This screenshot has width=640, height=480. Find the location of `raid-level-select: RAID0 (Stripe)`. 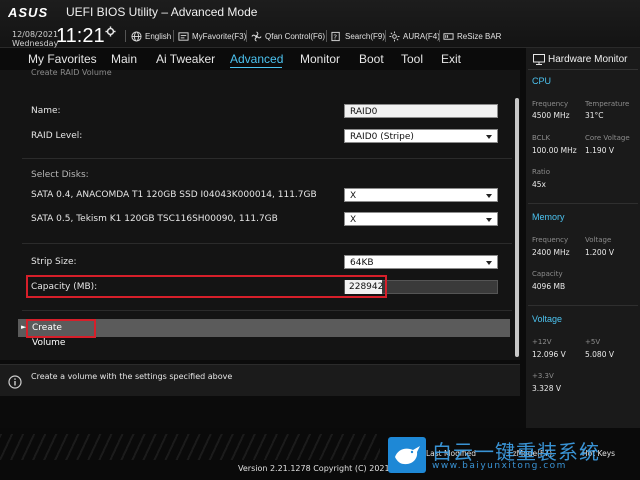

raid-level-select: RAID0 (Stripe) is located at coordinates (421, 136).